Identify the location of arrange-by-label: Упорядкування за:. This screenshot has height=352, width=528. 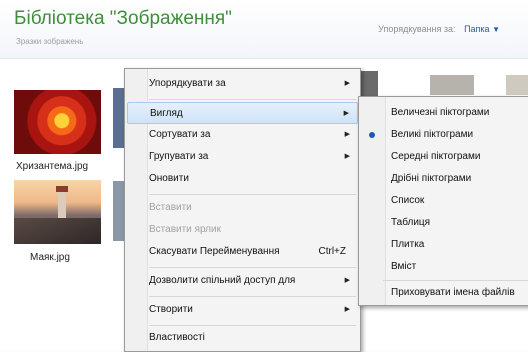
(417, 29).